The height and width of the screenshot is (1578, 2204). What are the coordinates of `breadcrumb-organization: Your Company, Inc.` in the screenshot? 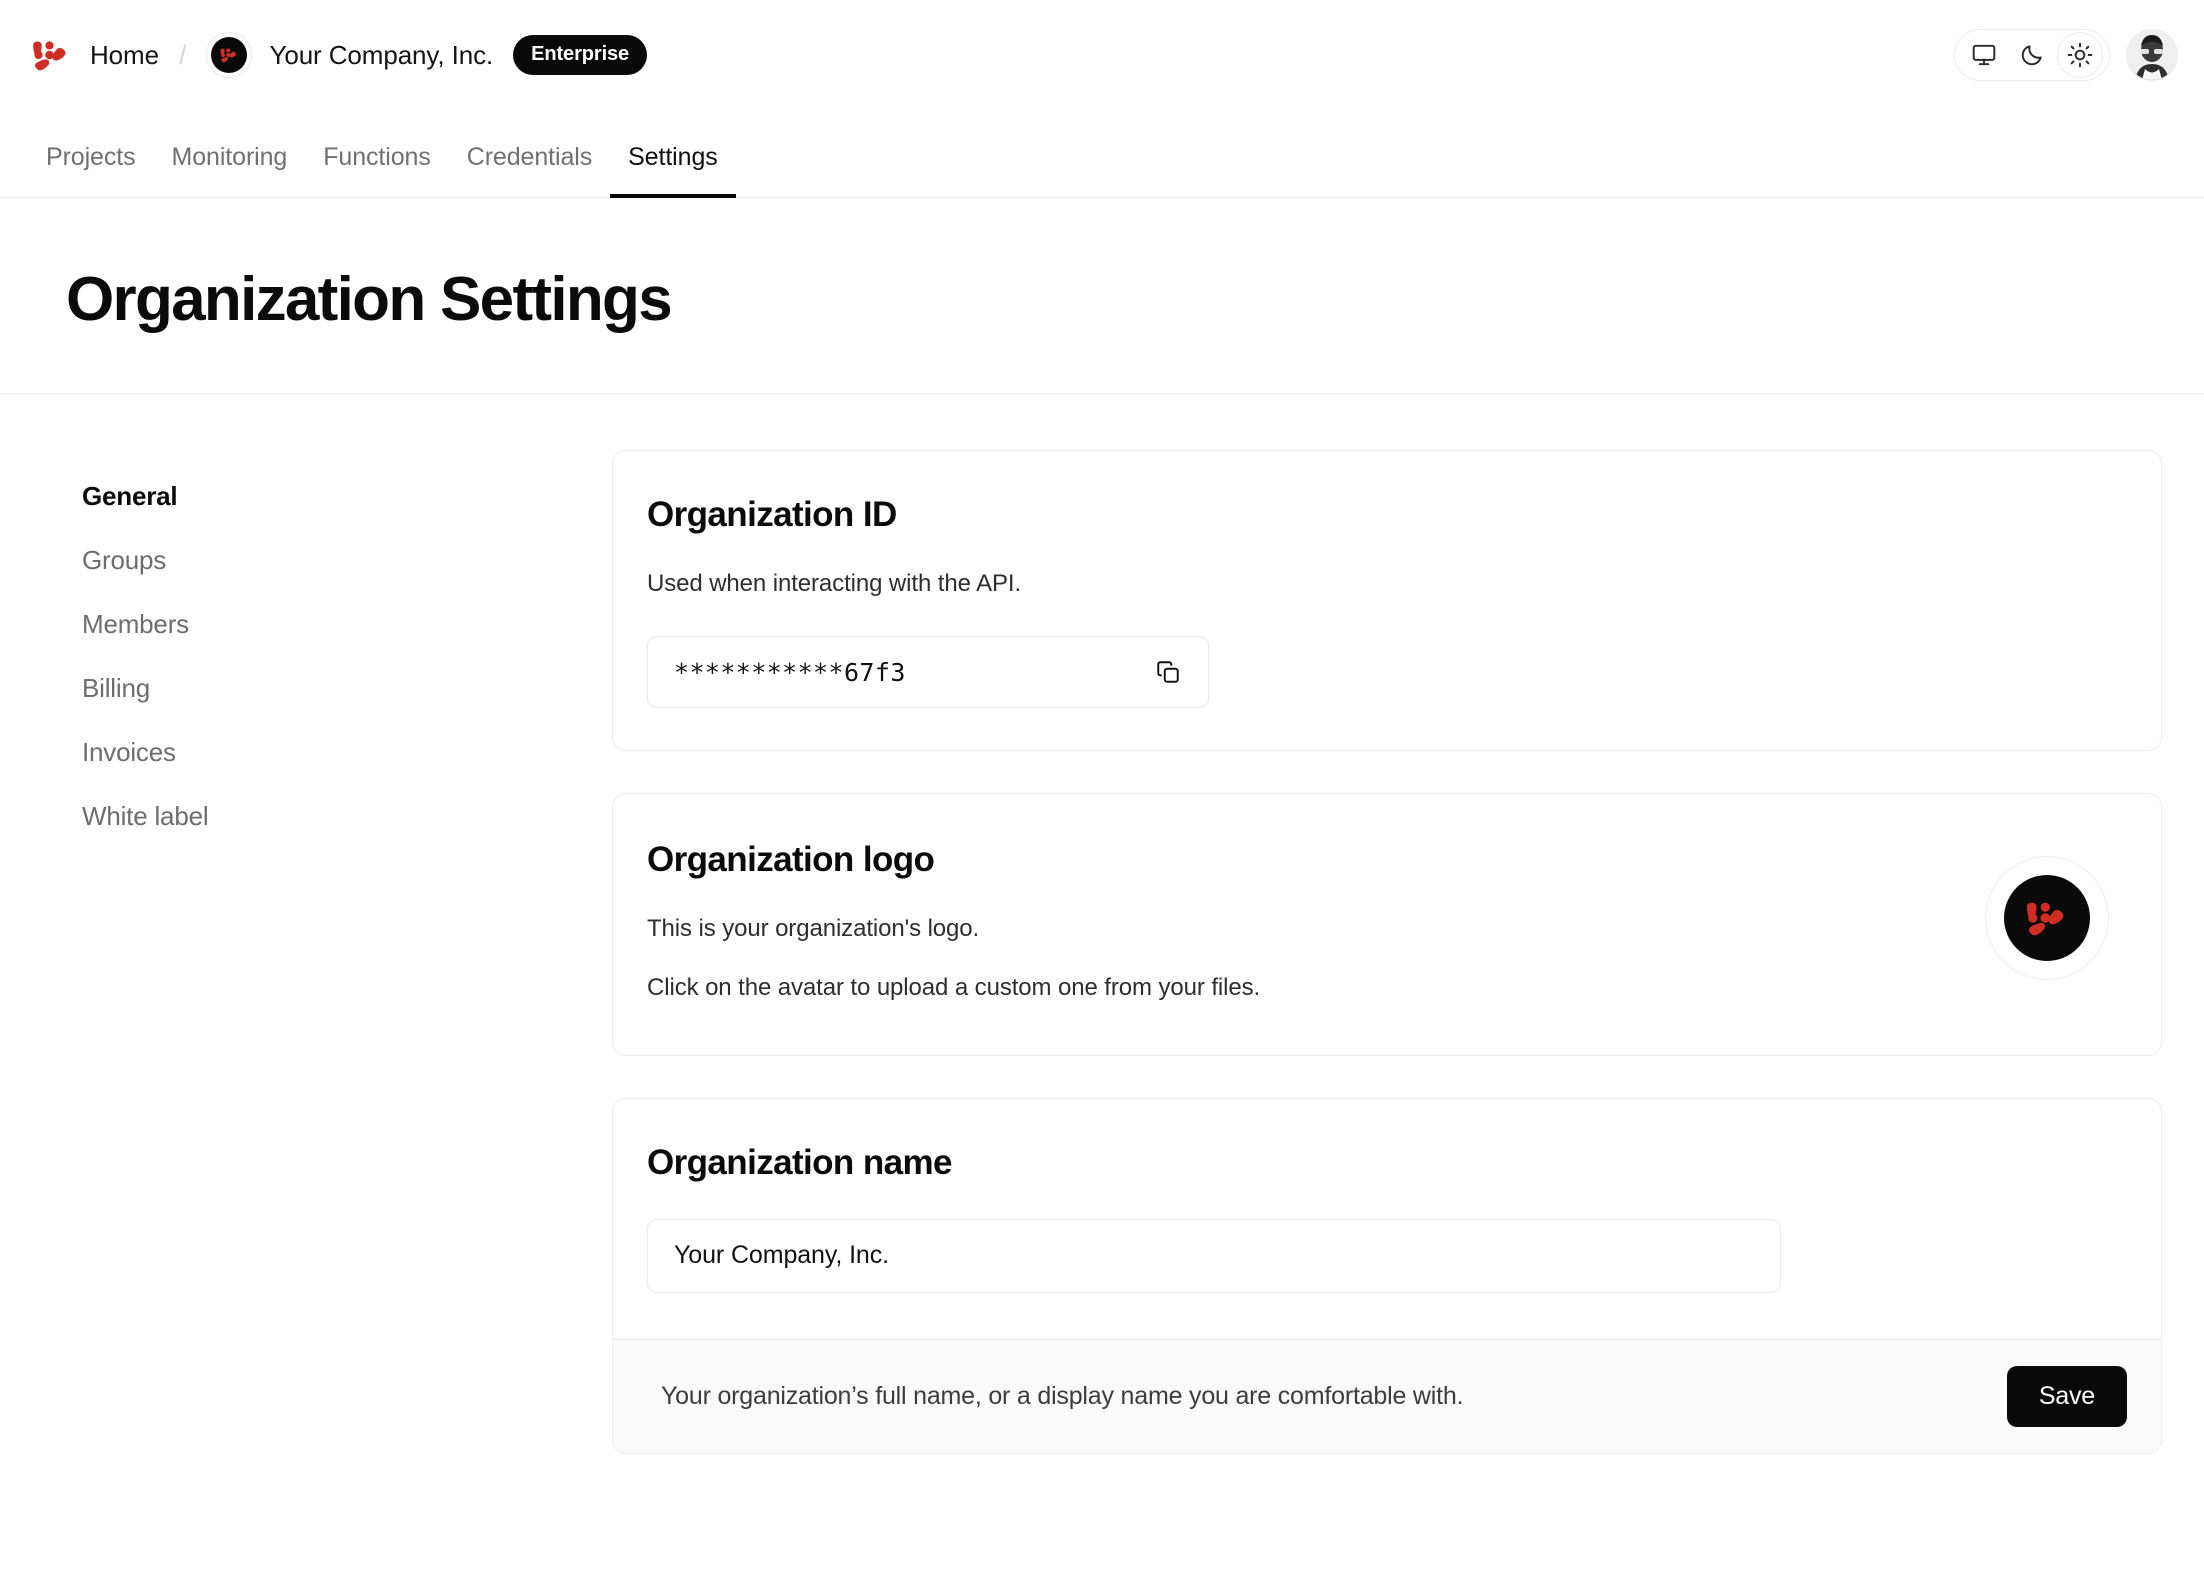 It's located at (349, 55).